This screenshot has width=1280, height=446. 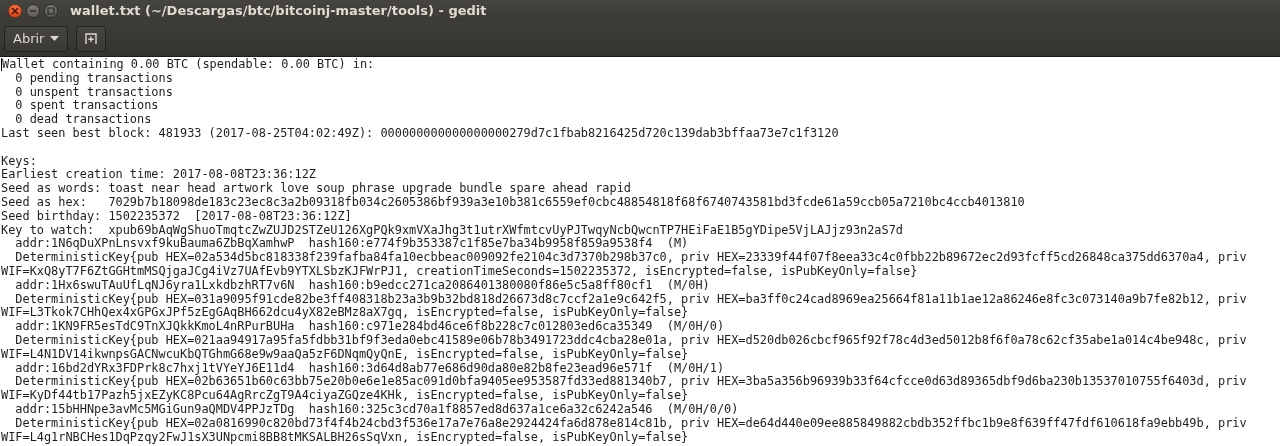 What do you see at coordinates (630, 340) in the screenshot?
I see `text-line: DeterministicKey{pub HEX=021aa94917a95fa5fdbb31bf9f3eda0ebc41589e06b78b3491723ddc4cba28e01a, priv HEX=d520db026cbcf965f92f78c4d3ed5012b8f6f0a78c62cf35abe1a014c4be948c, priv` at bounding box center [630, 340].